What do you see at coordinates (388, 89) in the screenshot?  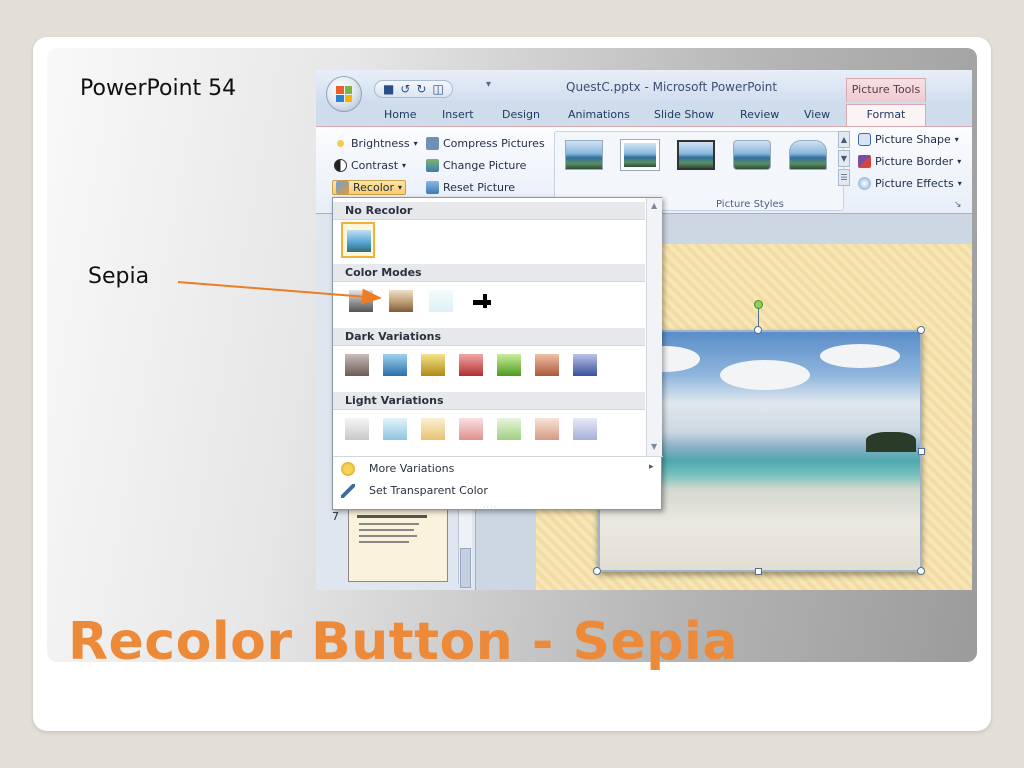 I see `save-icon: ■` at bounding box center [388, 89].